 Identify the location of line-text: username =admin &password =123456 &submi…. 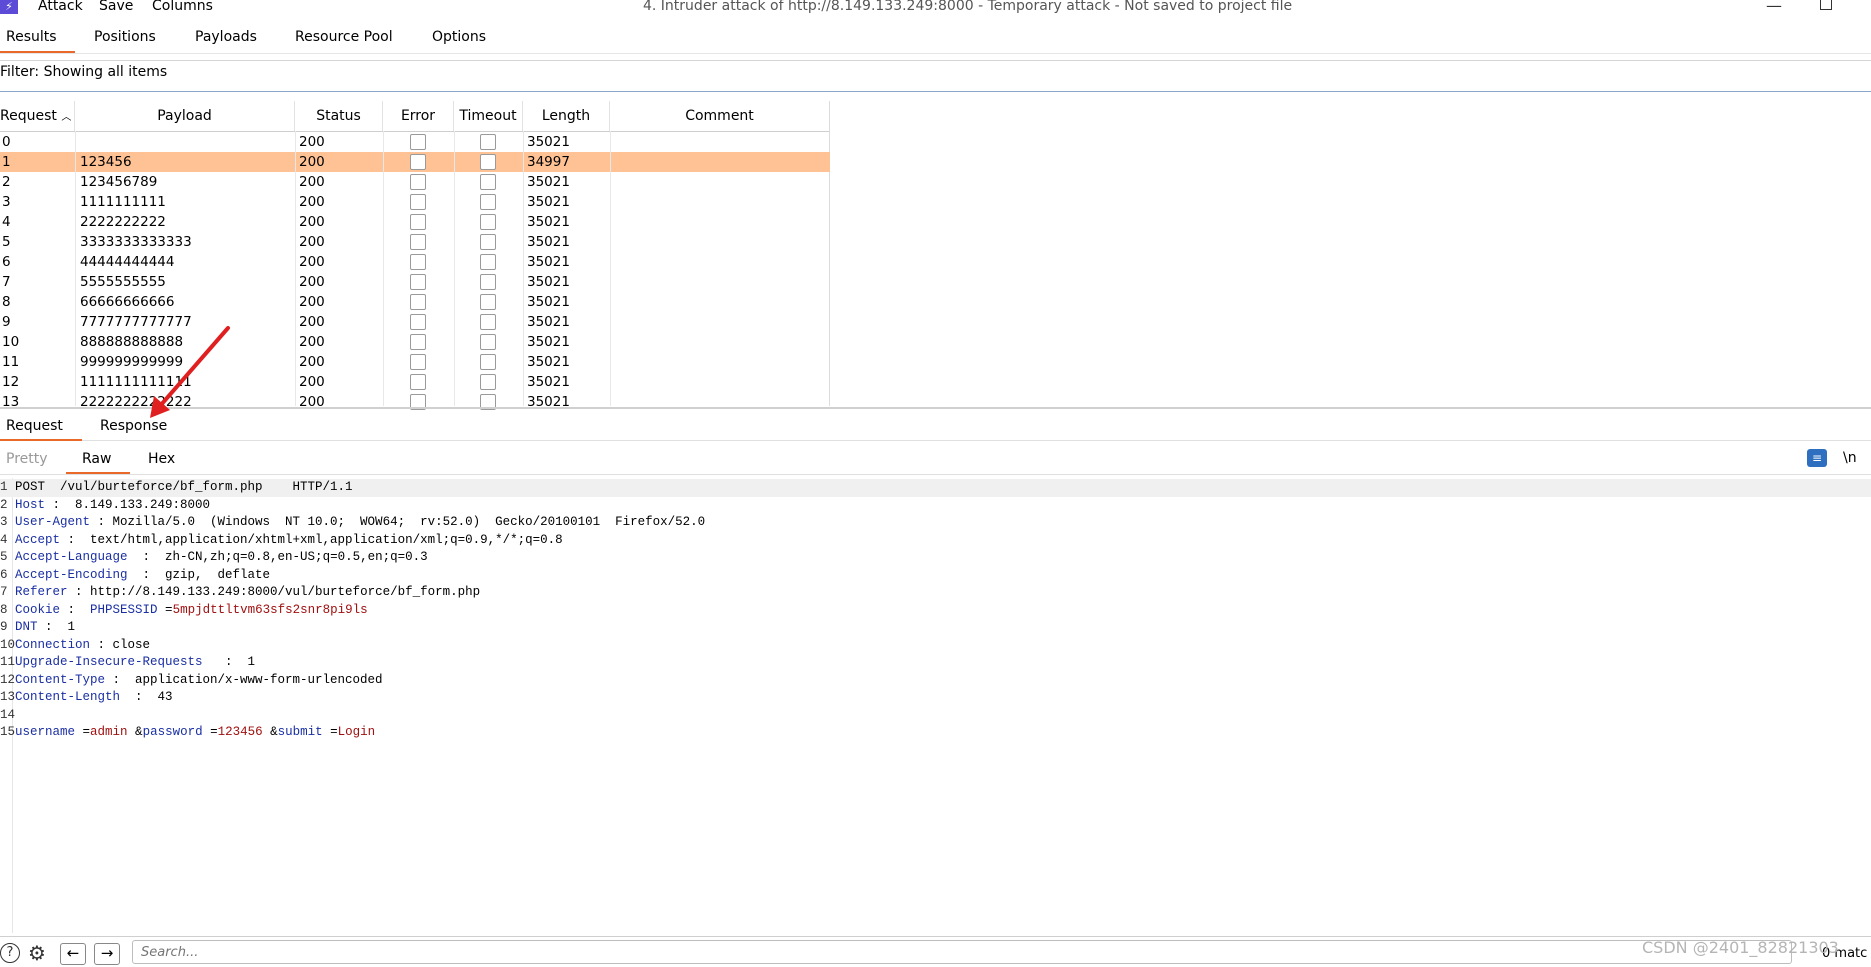
(195, 733).